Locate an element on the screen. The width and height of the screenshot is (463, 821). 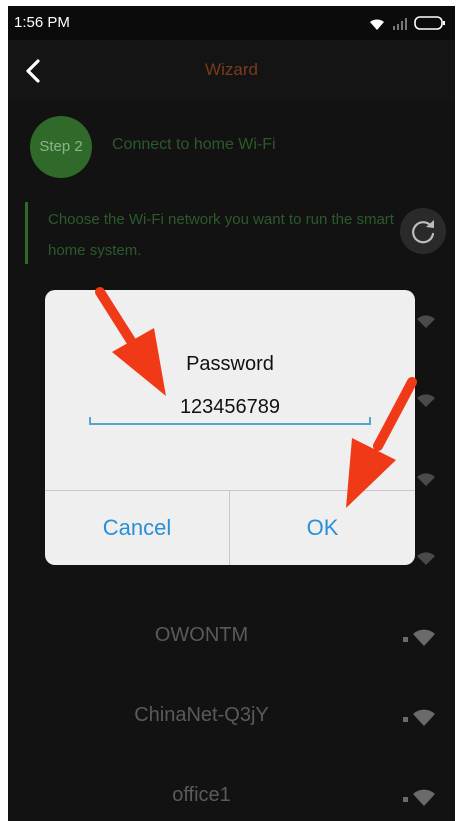
status-icons is located at coordinates (407, 23).